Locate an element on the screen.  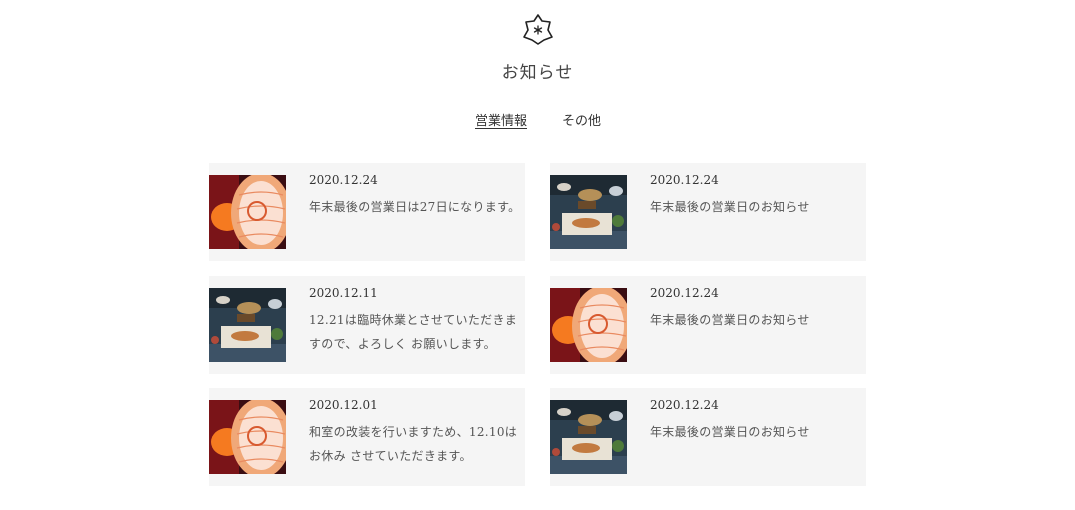
news-date: 2020.12.11 is located at coordinates (343, 293).